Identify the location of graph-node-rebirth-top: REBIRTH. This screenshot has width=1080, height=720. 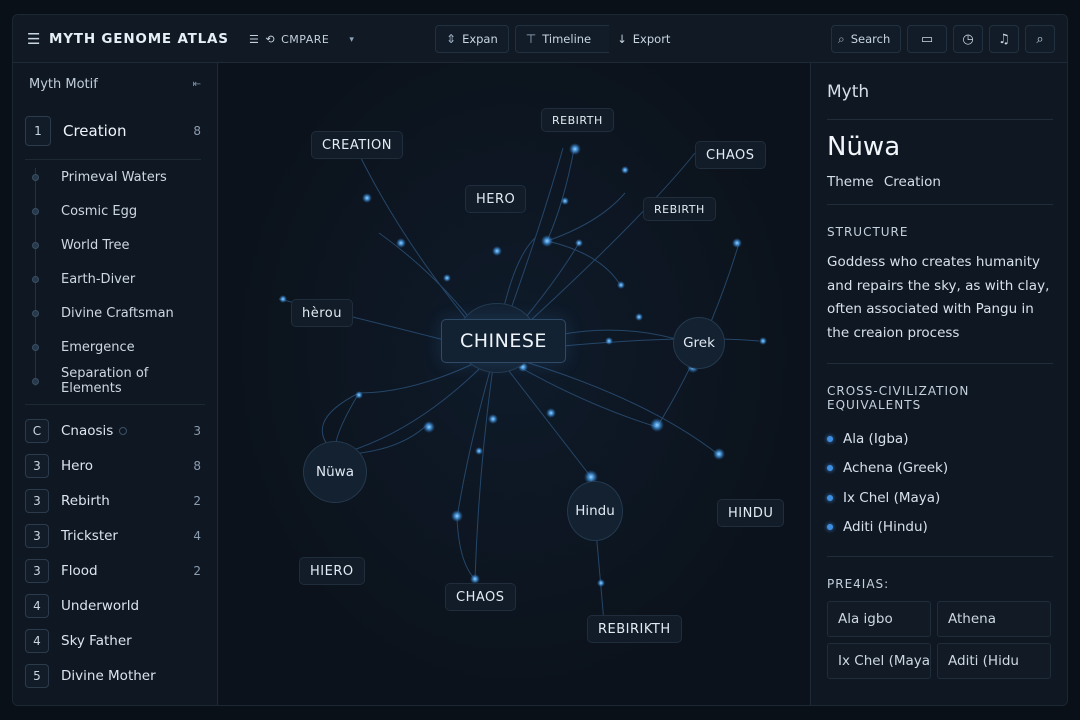
(577, 120).